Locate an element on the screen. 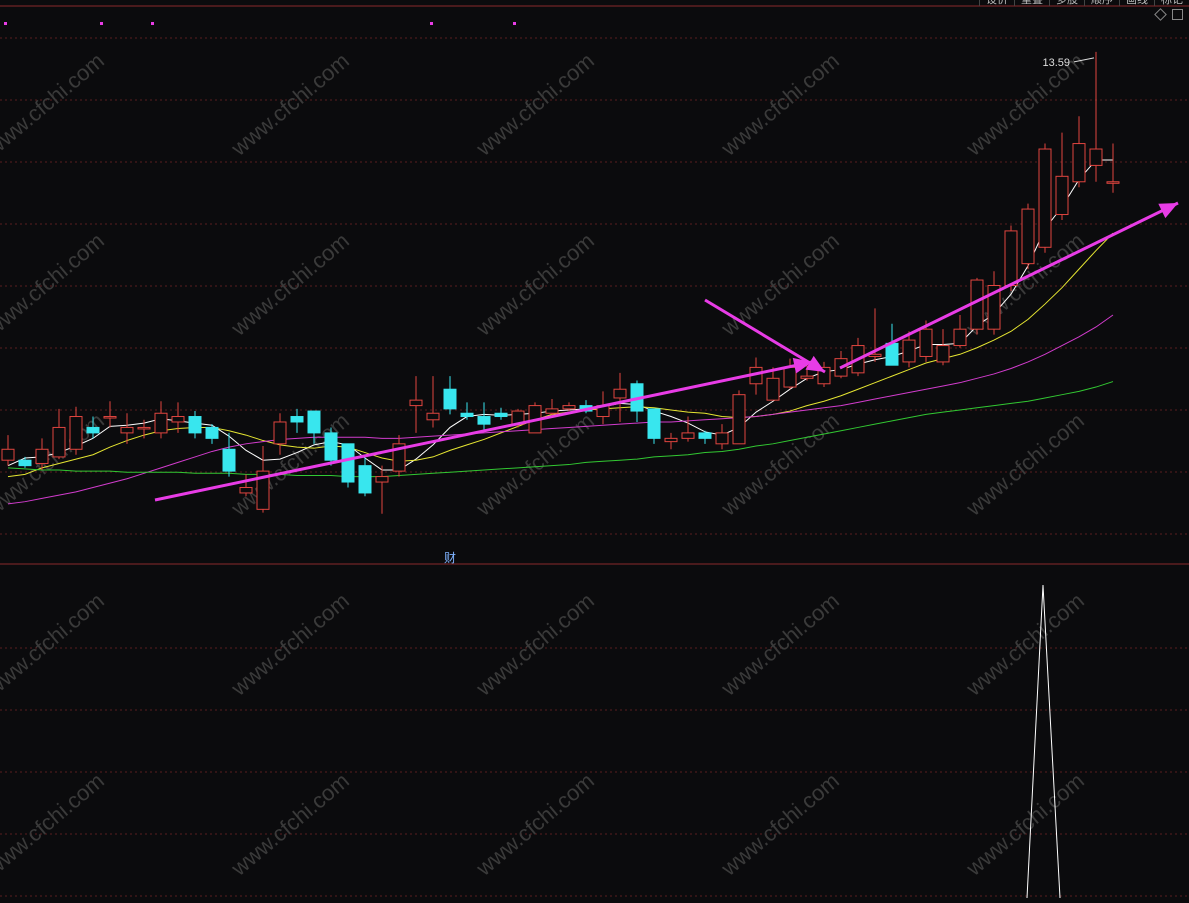  toolbar-tab: 多股 is located at coordinates (1066, 3).